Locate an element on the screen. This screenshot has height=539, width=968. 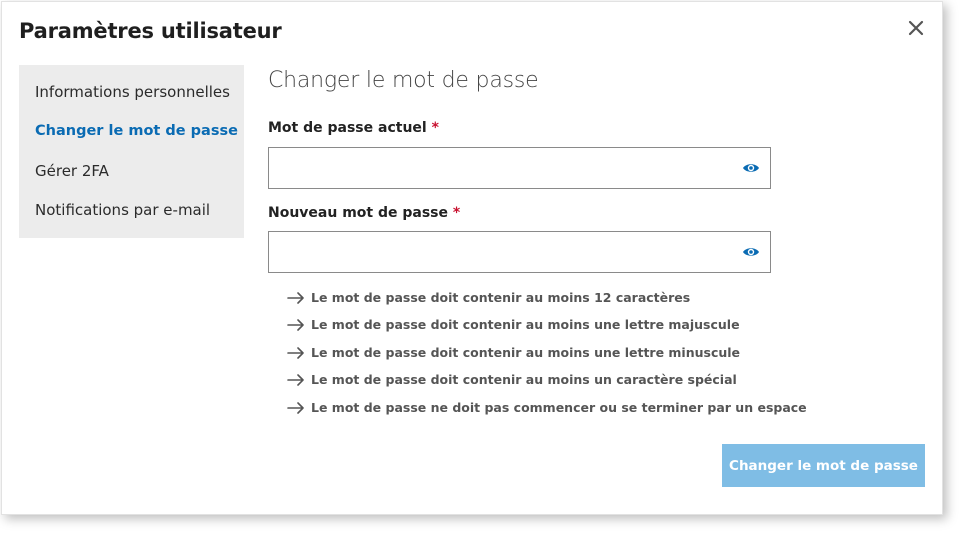
dialog-title: Paramètres utilisateur is located at coordinates (150, 31).